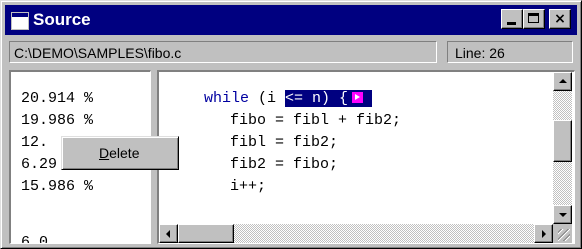  I want to click on scroll-right-button, so click(543, 233).